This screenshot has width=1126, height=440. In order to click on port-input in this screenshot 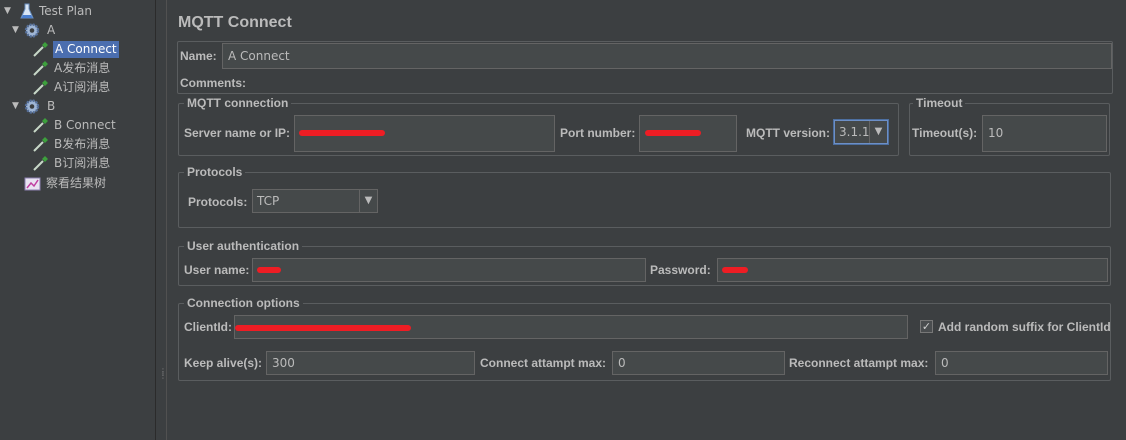, I will do `click(688, 133)`.